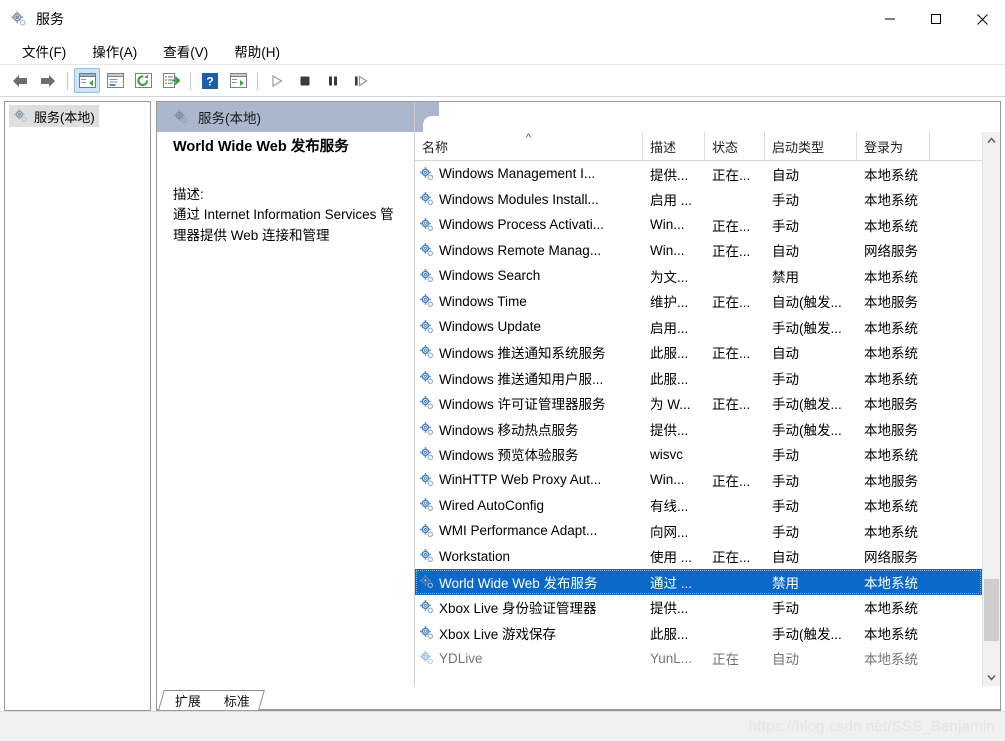 This screenshot has height=741, width=1005. What do you see at coordinates (698, 557) in the screenshot?
I see `table-row: Workstation 使用 ... 正在... 自动 网络服务` at bounding box center [698, 557].